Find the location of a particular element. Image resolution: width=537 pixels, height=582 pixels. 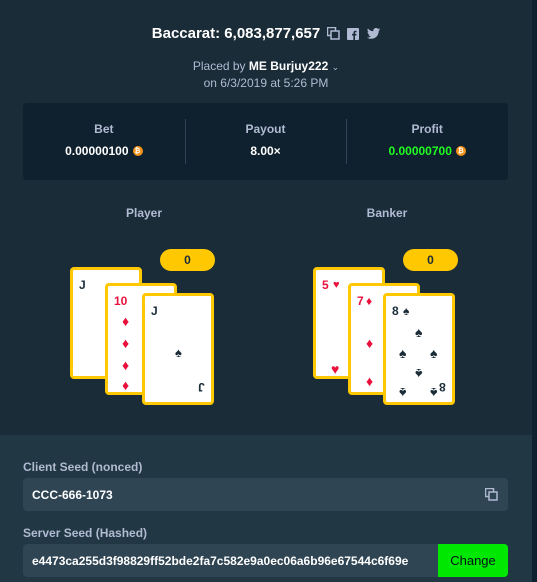

player-card-3: J ♠ J is located at coordinates (178, 349).